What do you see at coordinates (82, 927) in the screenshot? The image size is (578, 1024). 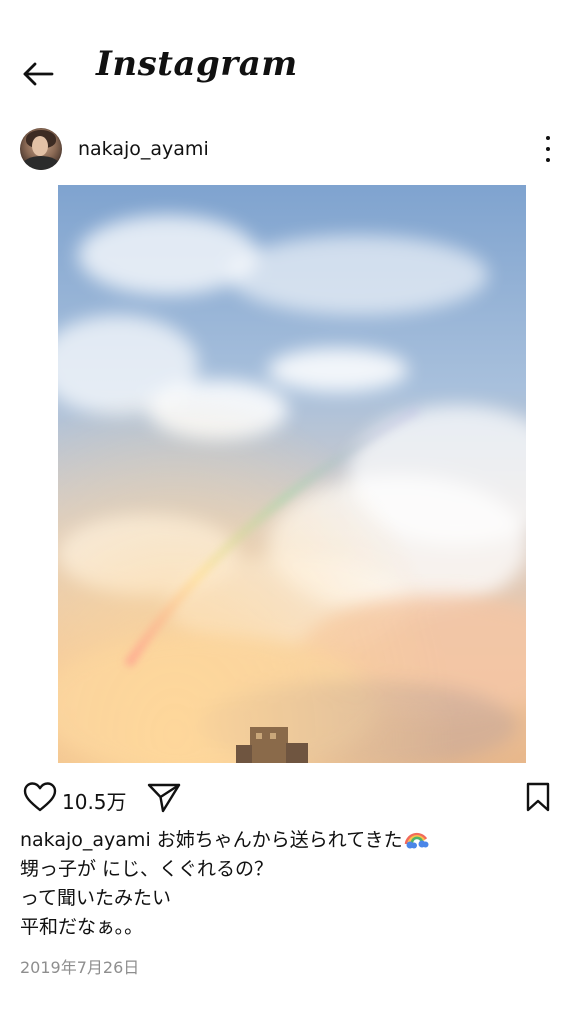 I see `caption-line-4: 平和だなぁ。。` at bounding box center [82, 927].